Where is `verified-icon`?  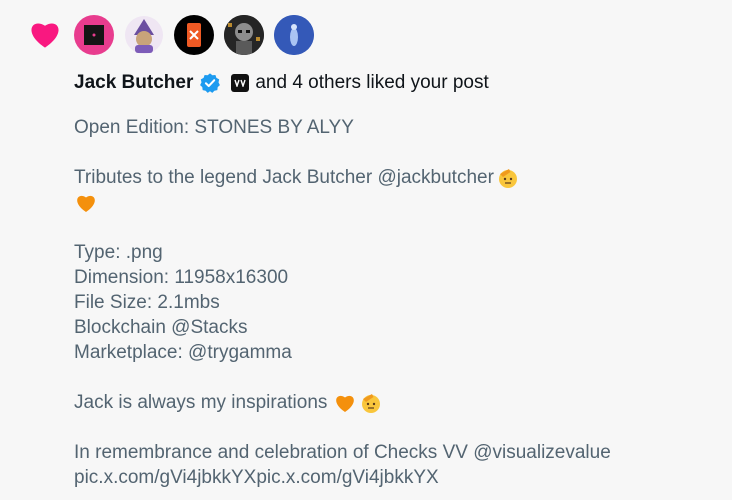 verified-icon is located at coordinates (210, 83).